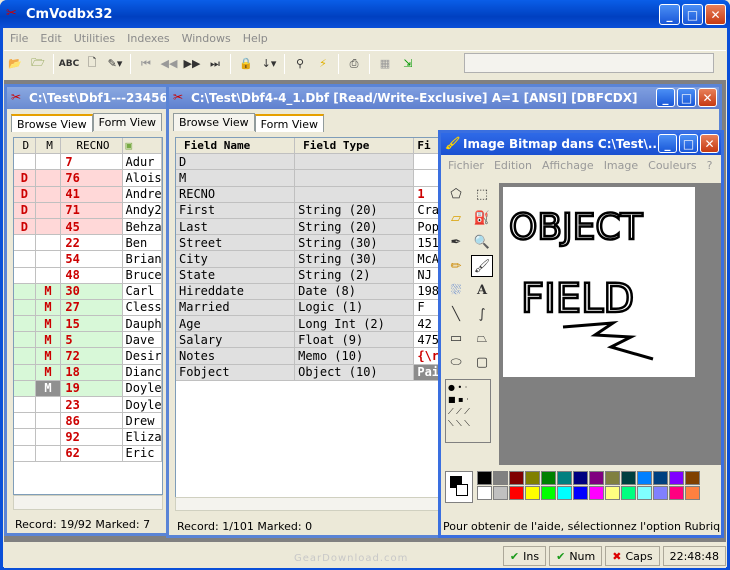  I want to click on cell-name: Andy2, so click(142, 210).